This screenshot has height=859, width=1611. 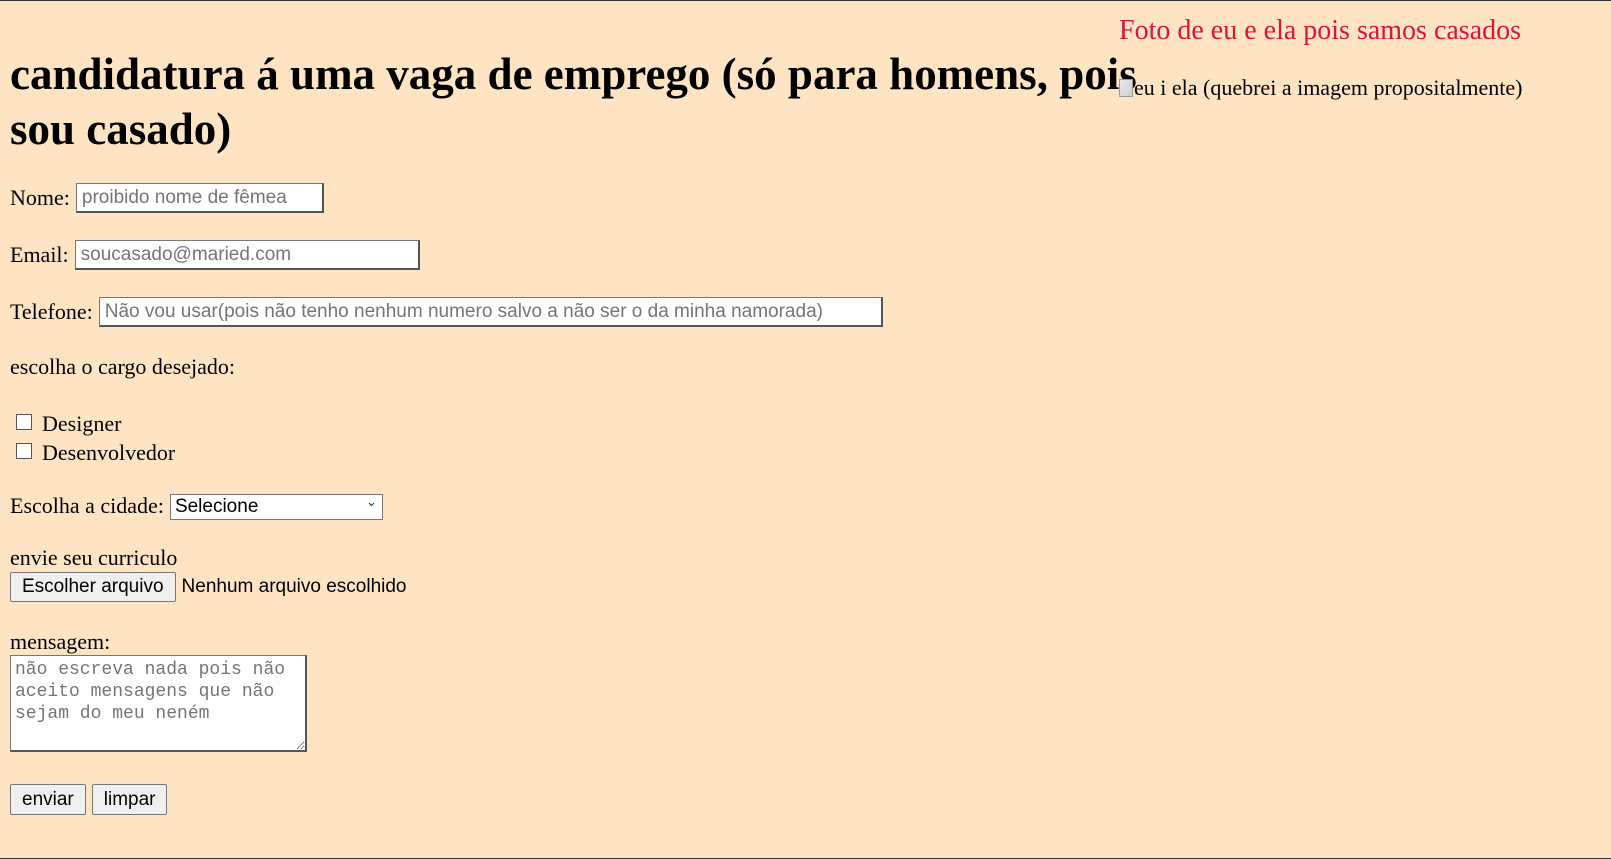 I want to click on broken-image-icon, so click(x=1126, y=88).